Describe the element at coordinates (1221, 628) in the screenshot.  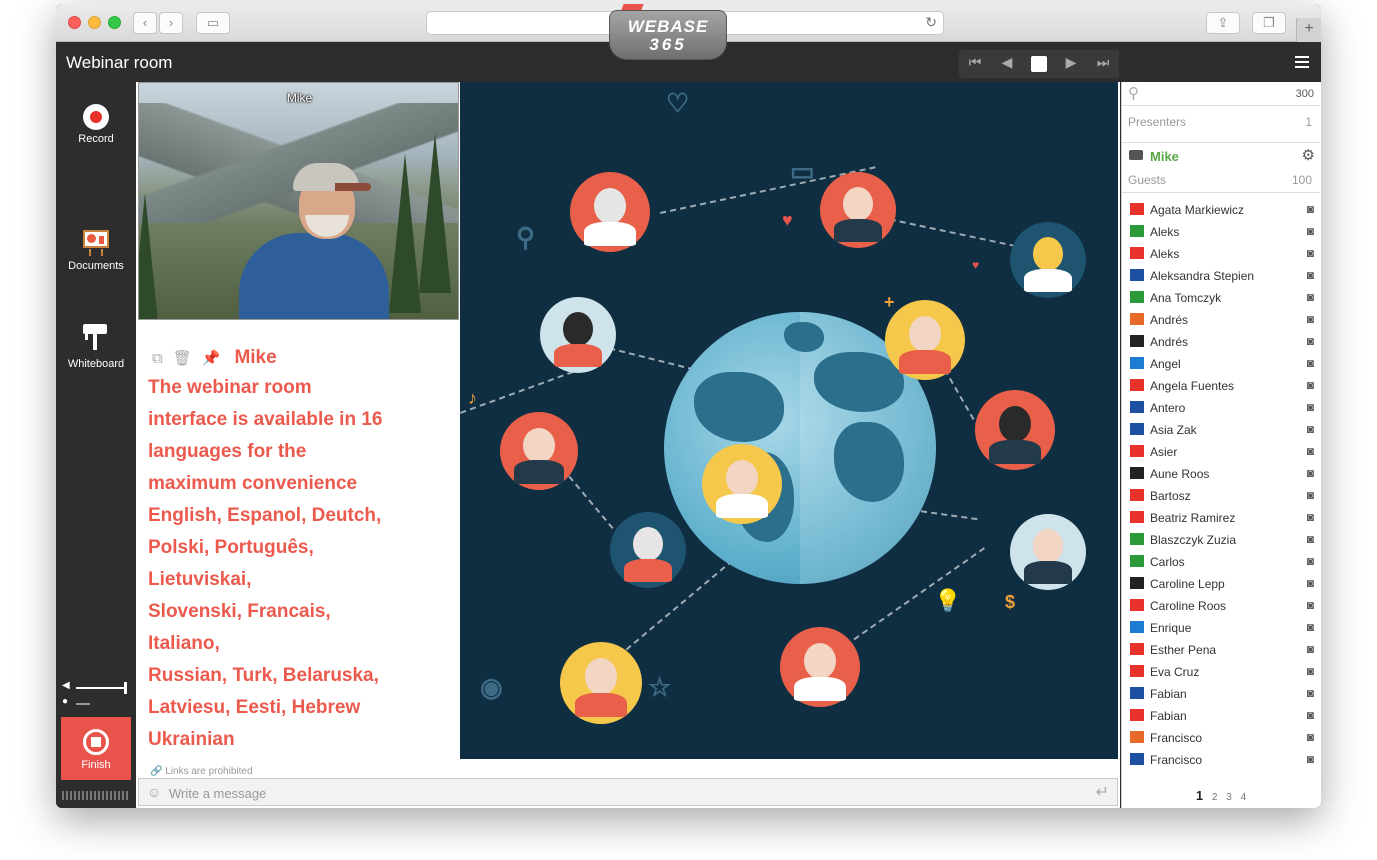
I see `guest-row: Enrique ◙` at that location.